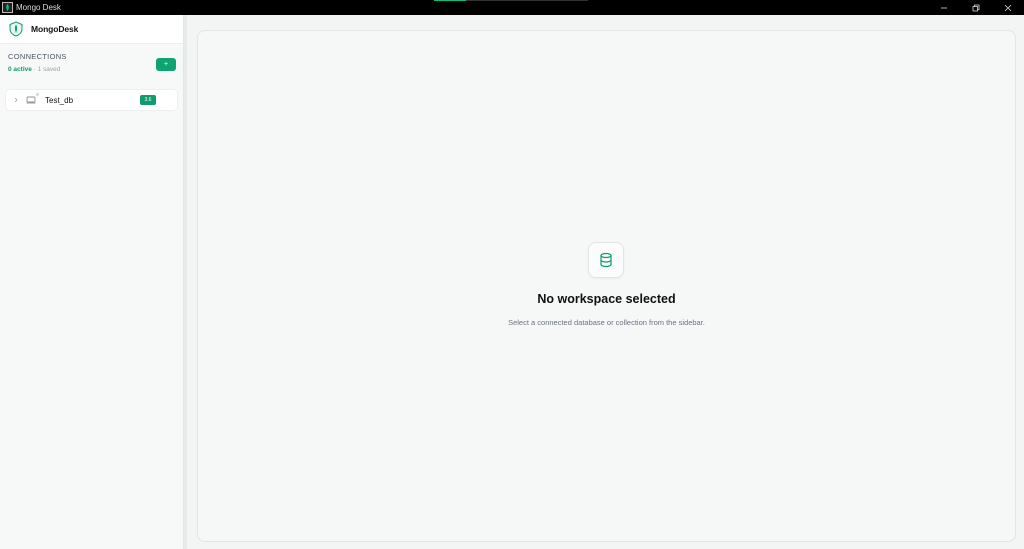  What do you see at coordinates (38, 7) in the screenshot?
I see `window-title: Mongo Desk` at bounding box center [38, 7].